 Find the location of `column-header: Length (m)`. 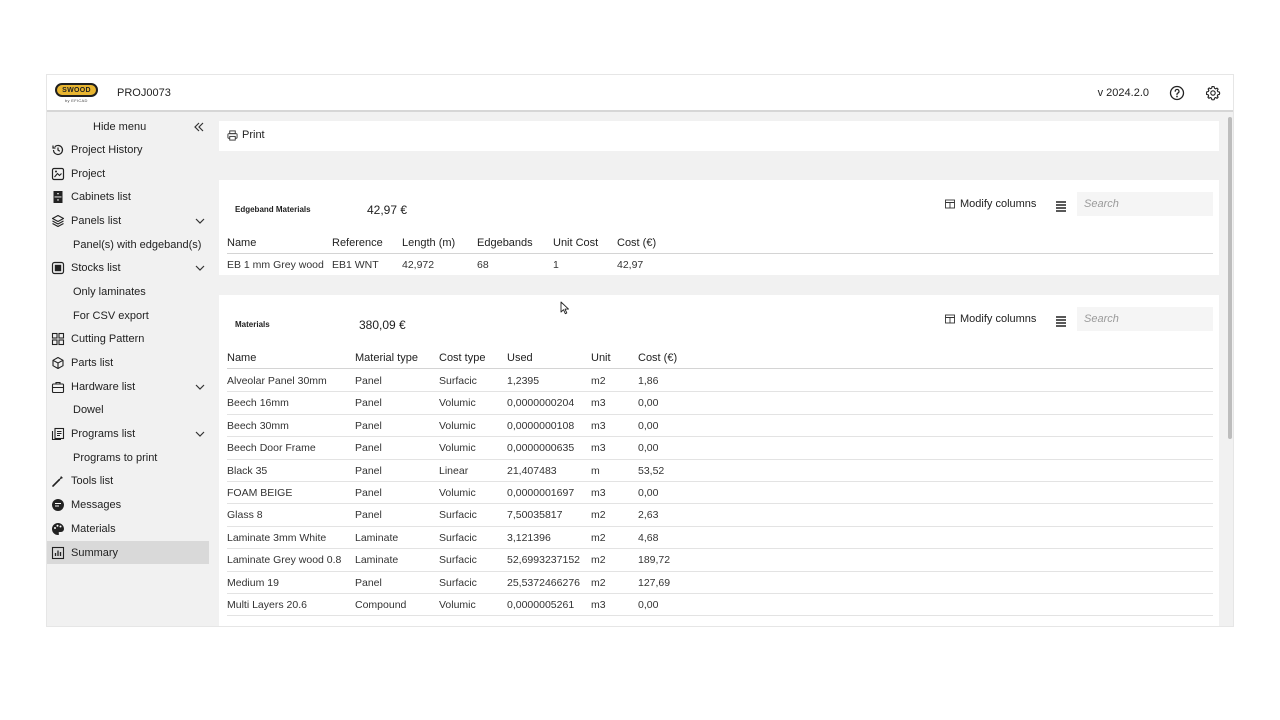

column-header: Length (m) is located at coordinates (428, 243).